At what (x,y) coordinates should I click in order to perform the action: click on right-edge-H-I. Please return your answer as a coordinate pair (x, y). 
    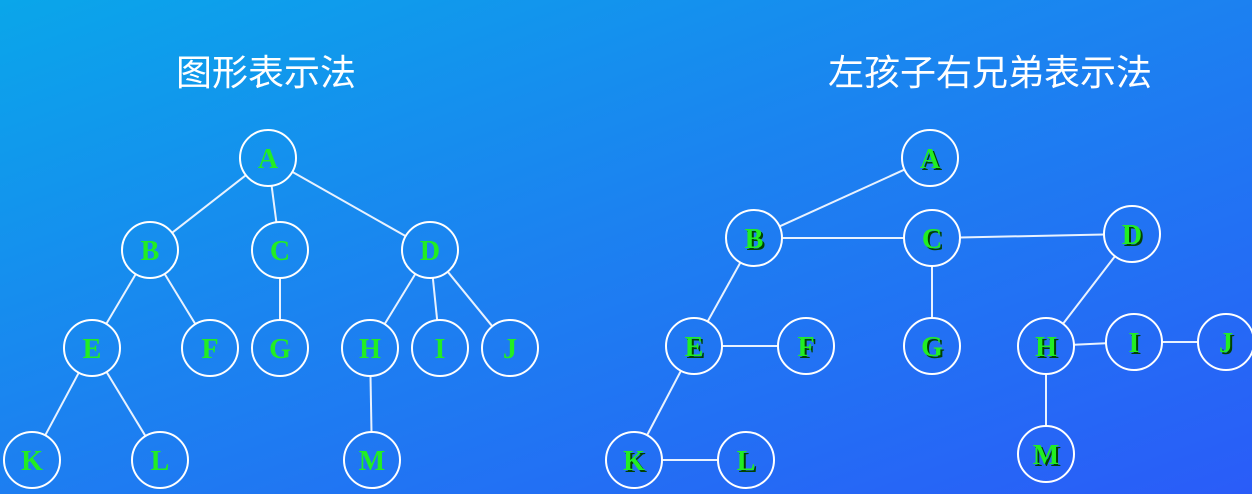
    Looking at the image, I should click on (1090, 344).